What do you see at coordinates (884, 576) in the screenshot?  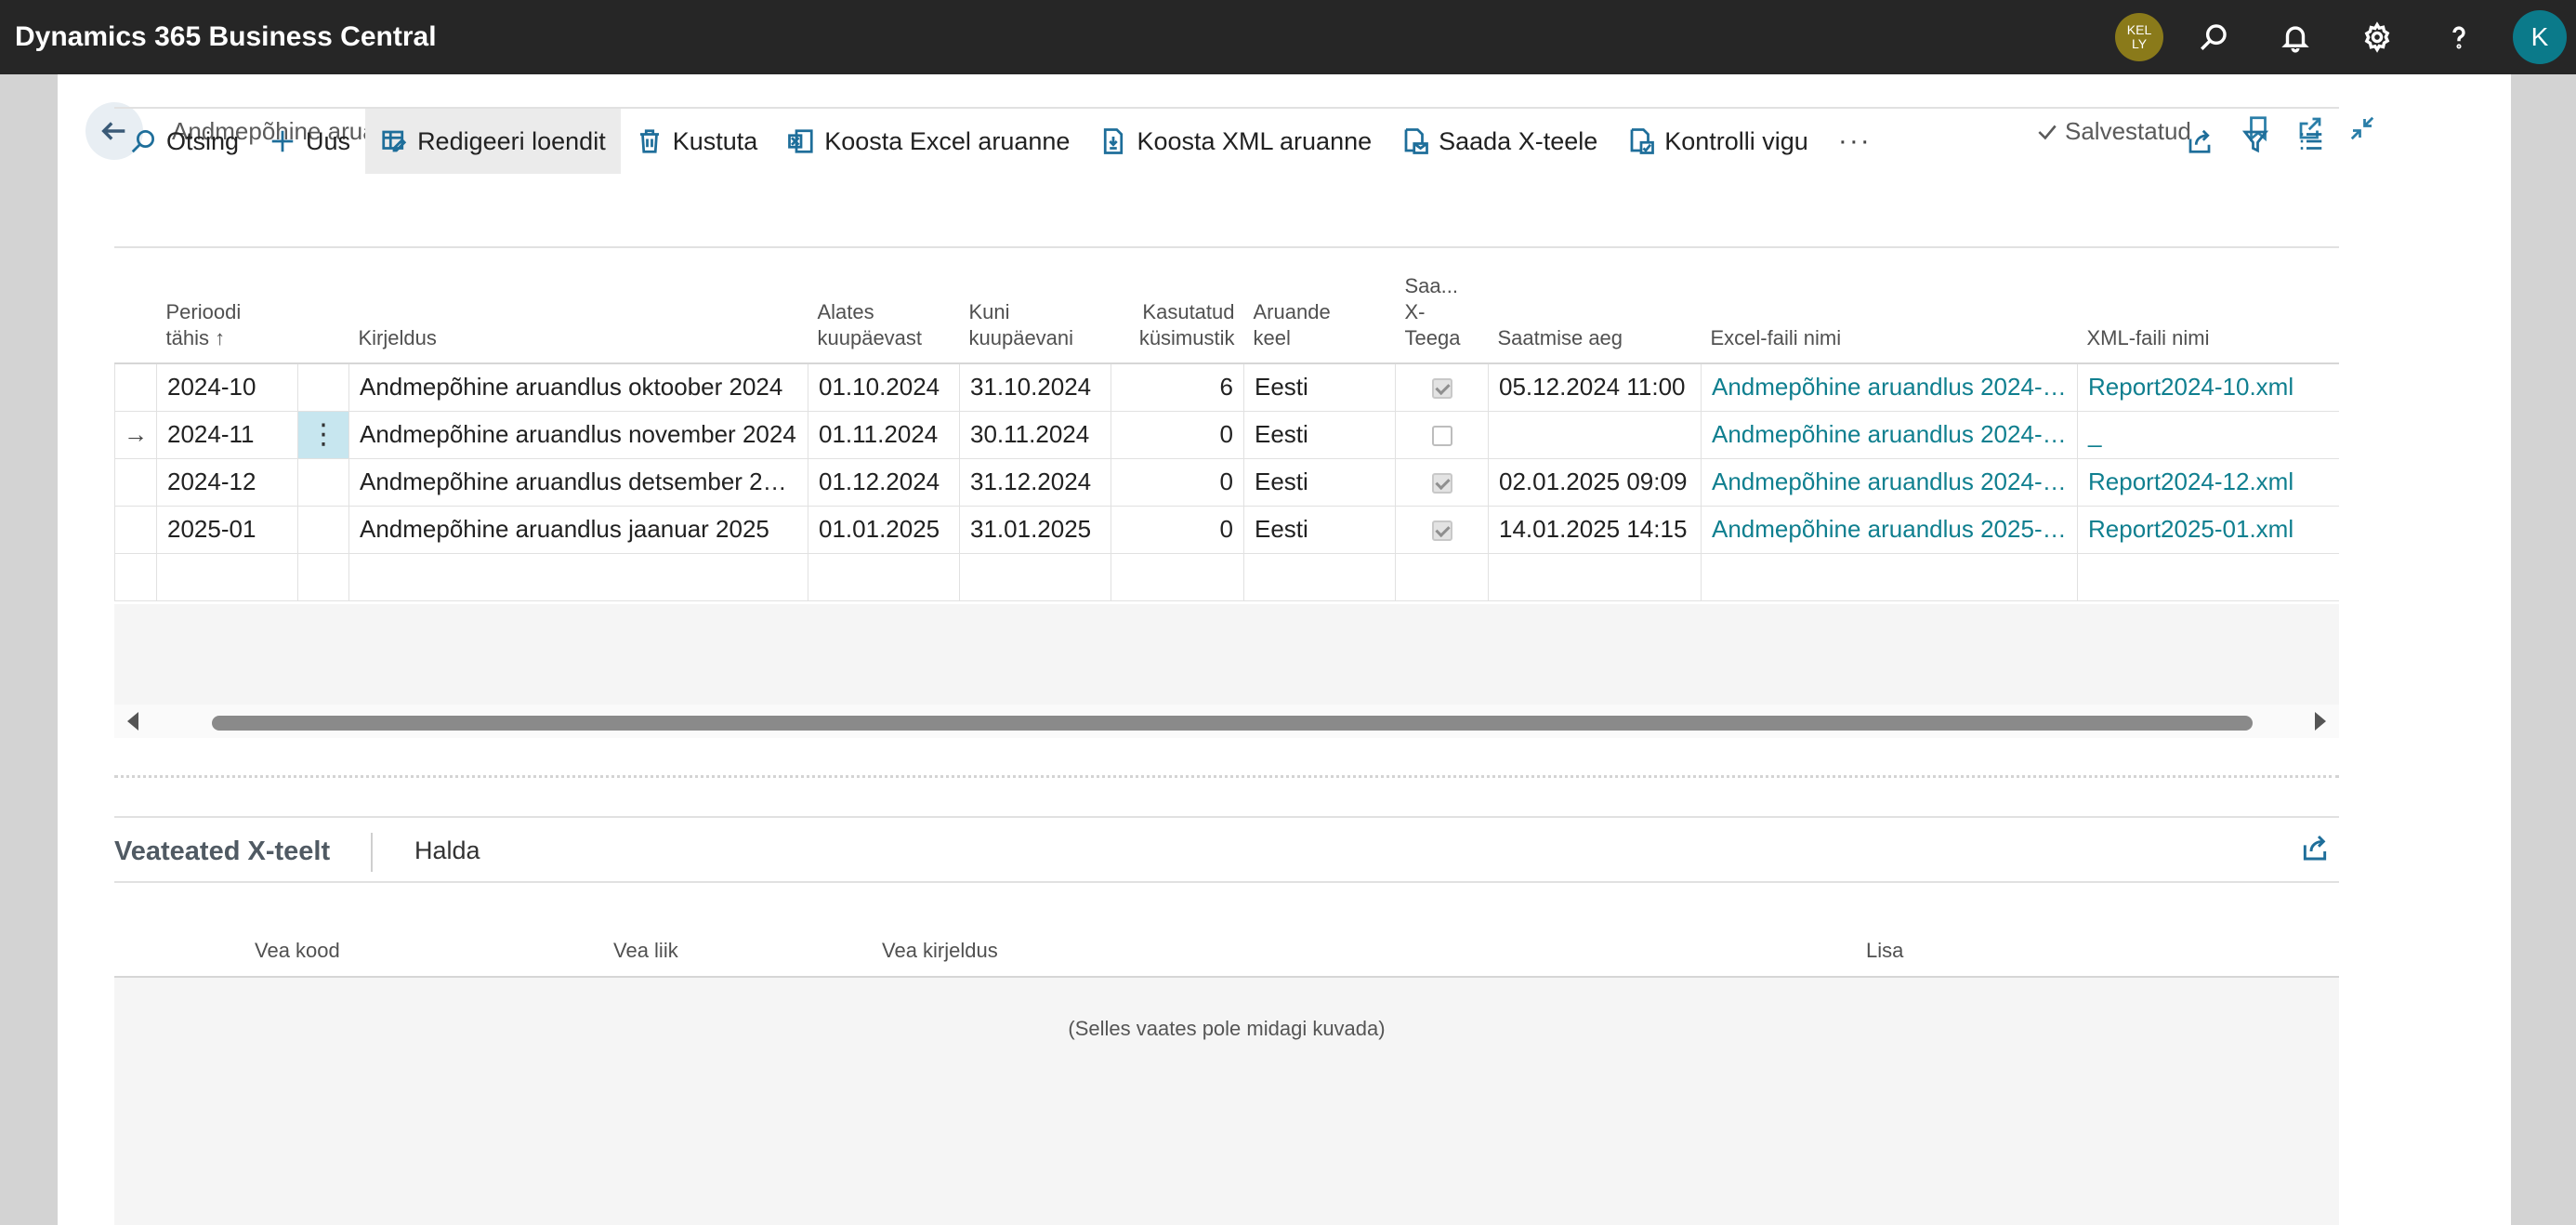 I see `from-date-cell` at bounding box center [884, 576].